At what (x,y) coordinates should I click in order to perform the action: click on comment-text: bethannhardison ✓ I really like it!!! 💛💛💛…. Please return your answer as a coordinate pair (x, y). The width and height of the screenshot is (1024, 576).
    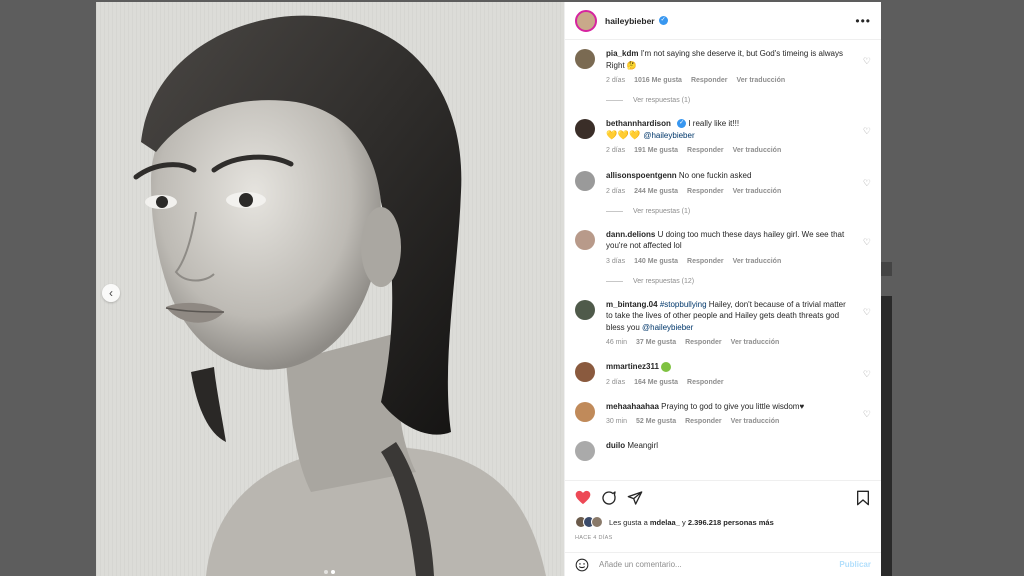
    Looking at the image, I should click on (729, 129).